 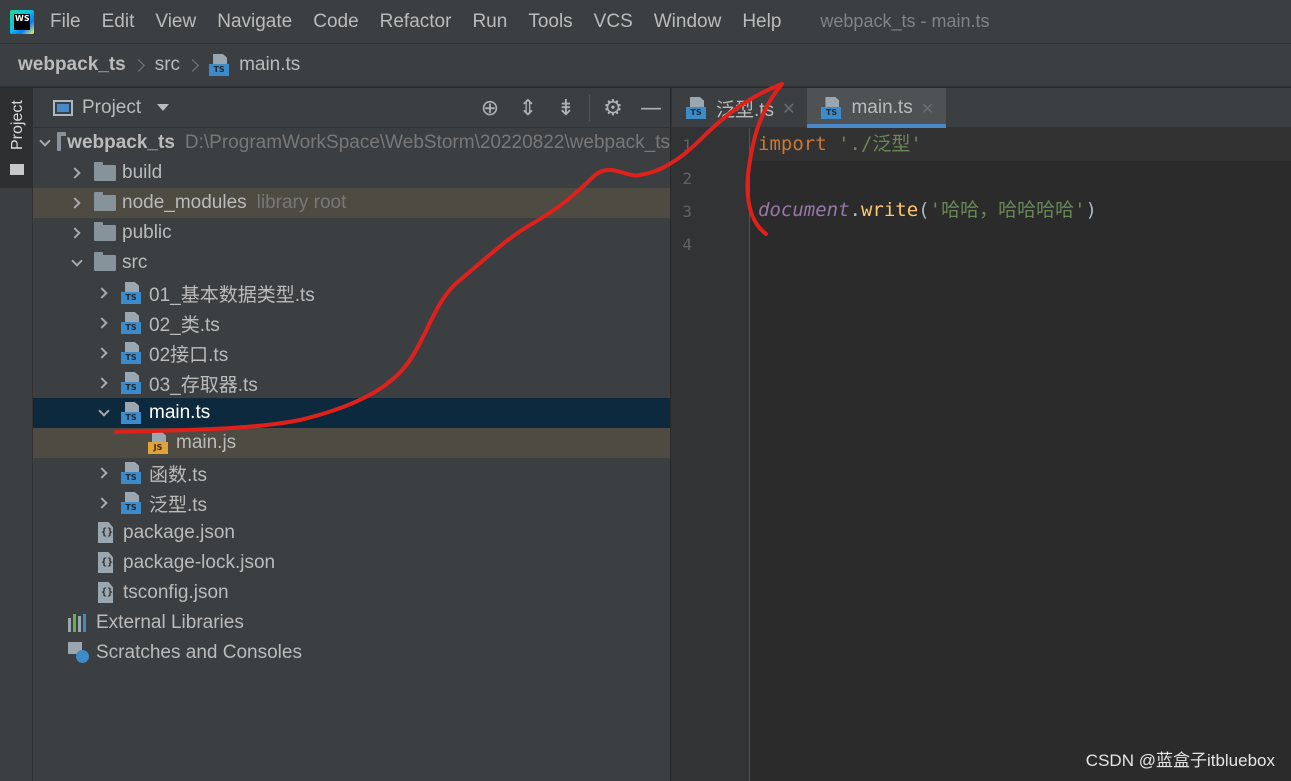 What do you see at coordinates (351, 593) in the screenshot?
I see `tree-item-tsconfig-json: {} tsconfig.json` at bounding box center [351, 593].